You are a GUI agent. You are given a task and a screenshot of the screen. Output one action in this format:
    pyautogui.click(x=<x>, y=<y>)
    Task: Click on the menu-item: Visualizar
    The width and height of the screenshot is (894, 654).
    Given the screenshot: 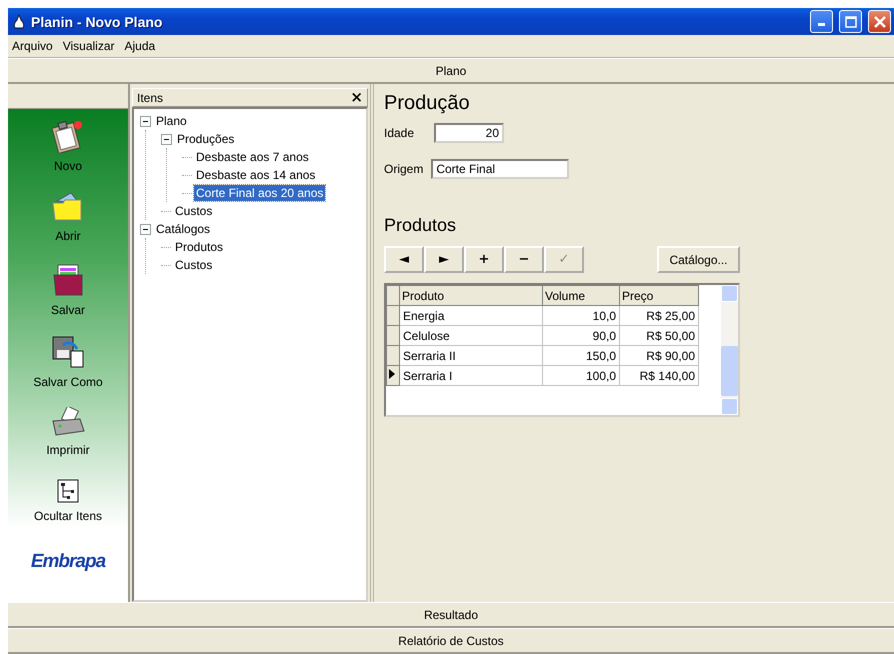 What is the action you would take?
    pyautogui.click(x=88, y=46)
    